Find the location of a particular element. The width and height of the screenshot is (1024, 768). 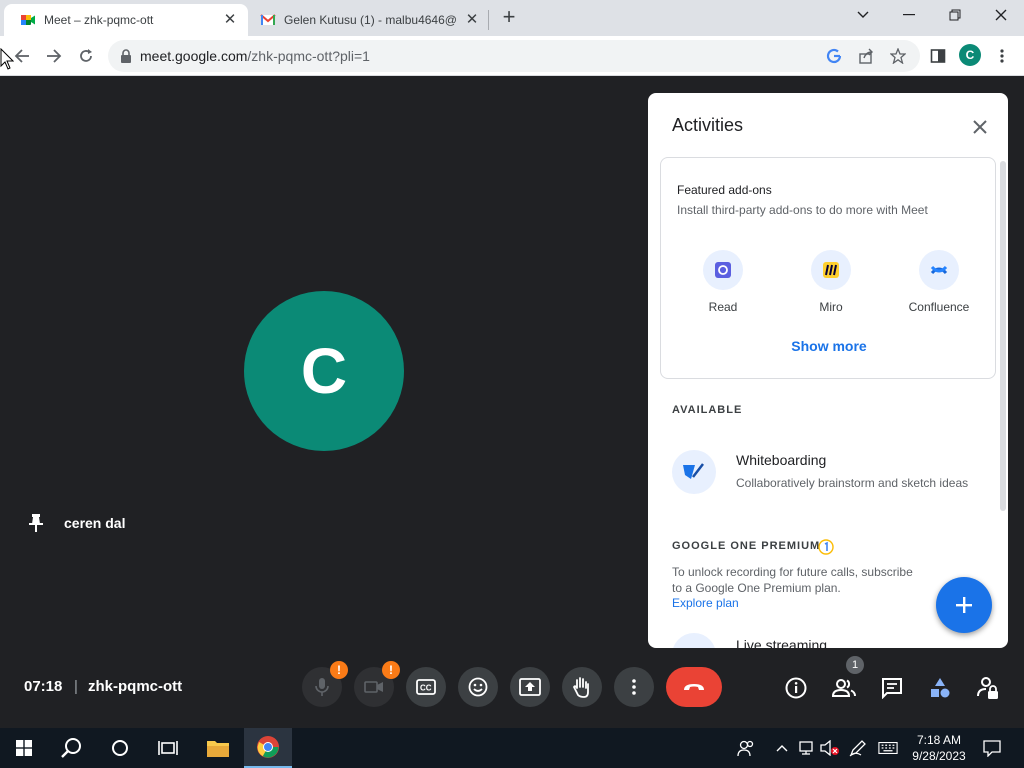

tab-separator is located at coordinates (488, 20).